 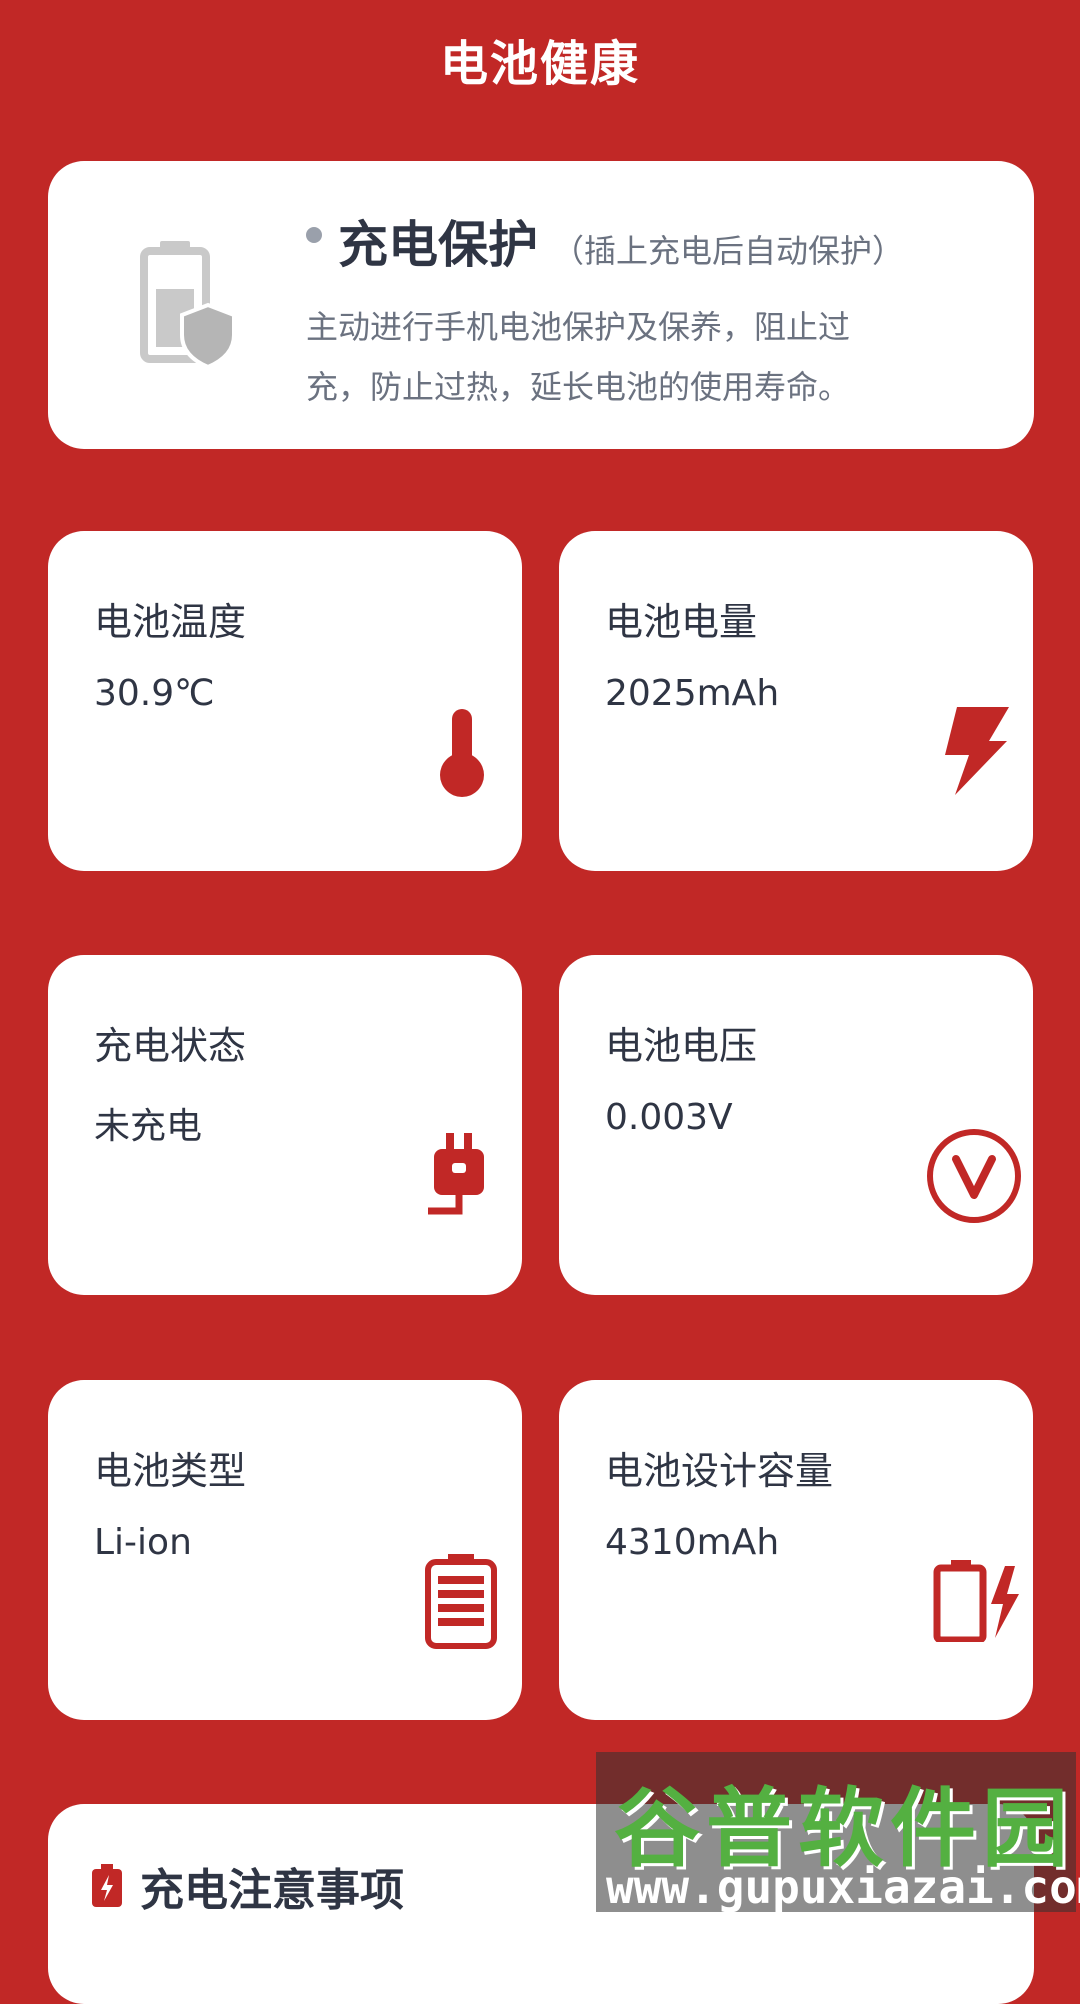 I want to click on stat-value: 0.003V, so click(x=669, y=1117).